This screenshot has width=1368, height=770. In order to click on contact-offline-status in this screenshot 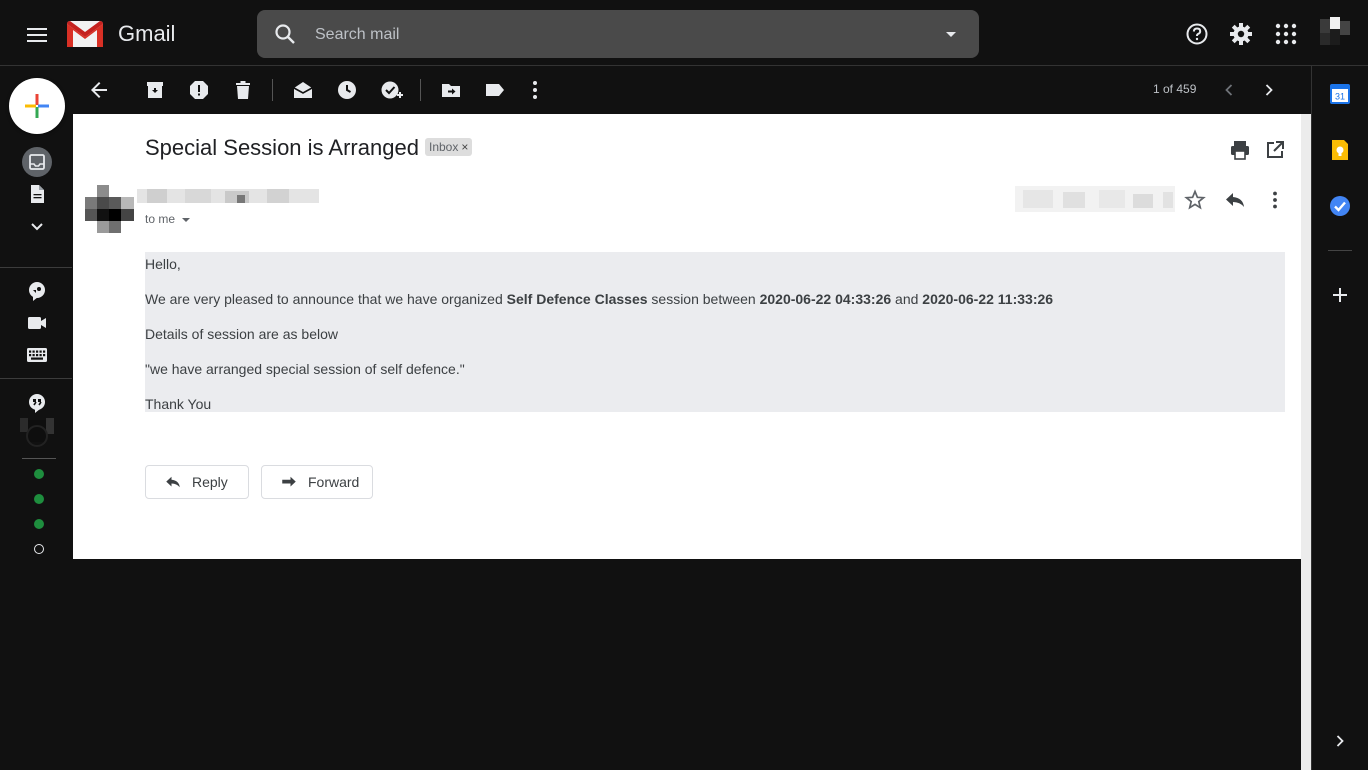, I will do `click(39, 549)`.